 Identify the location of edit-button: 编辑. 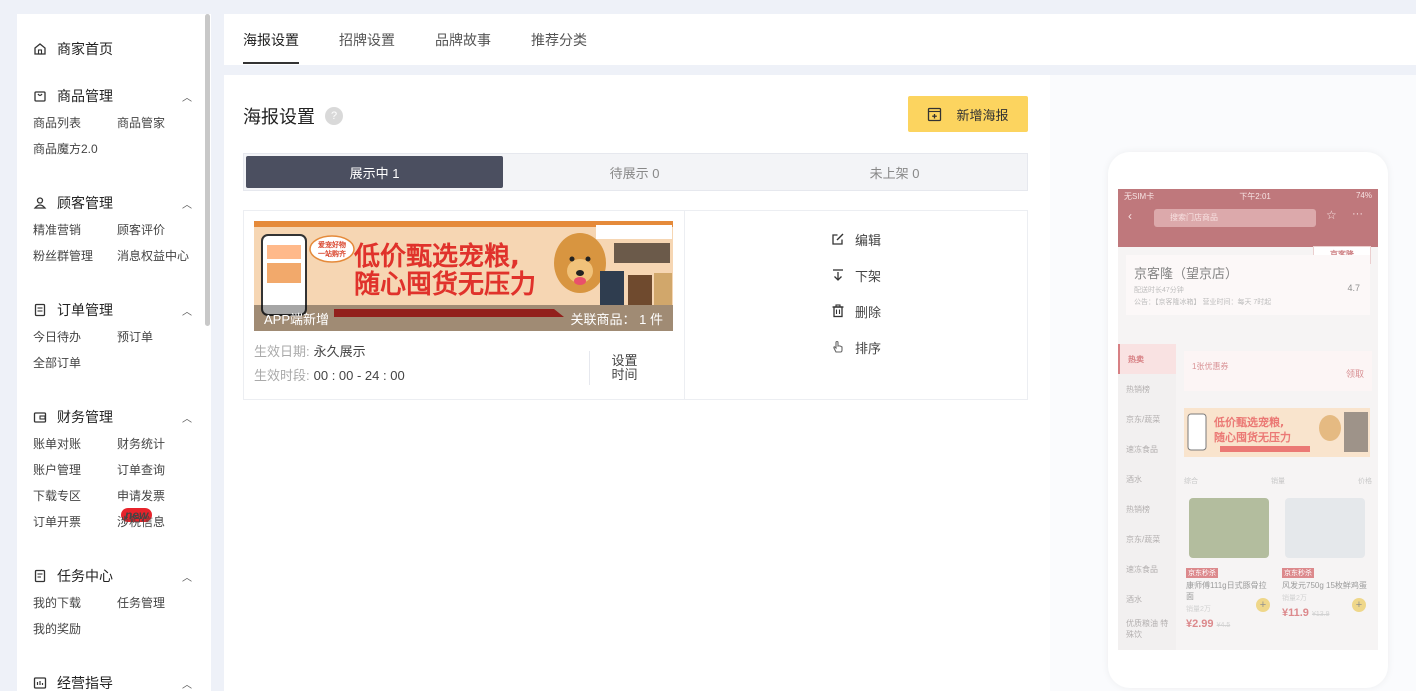
(856, 239).